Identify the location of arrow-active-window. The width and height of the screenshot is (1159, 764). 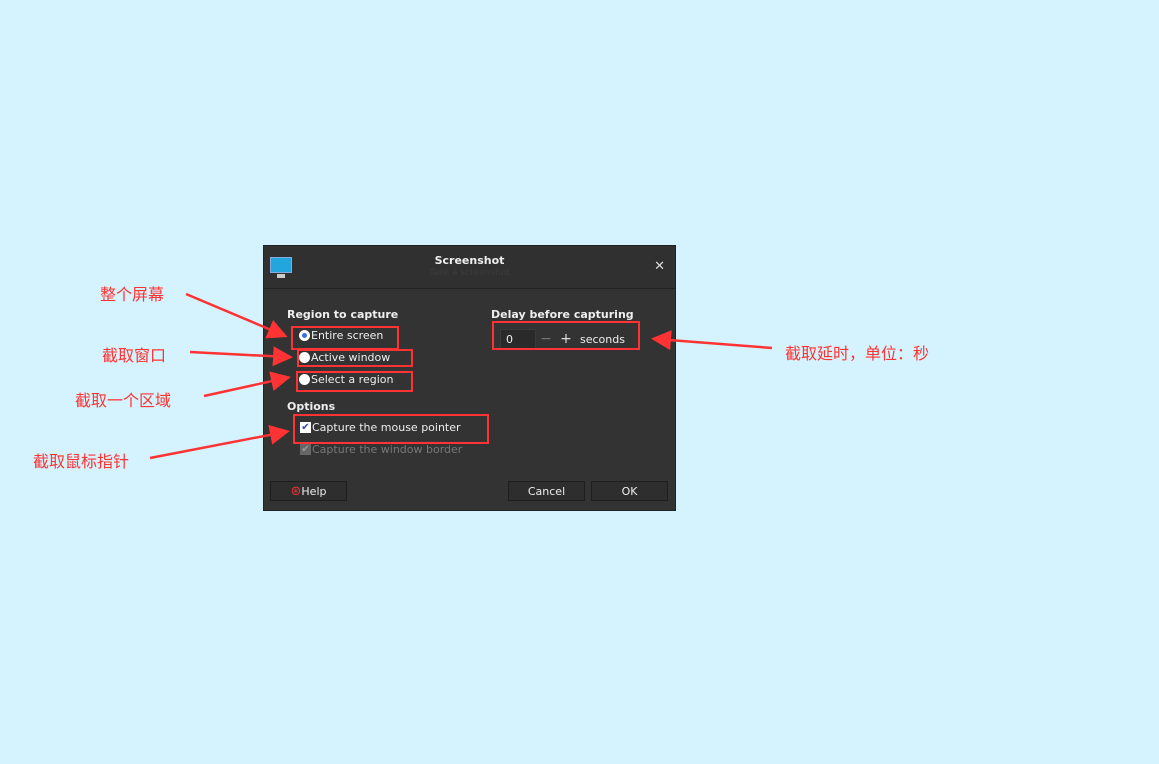
(241, 356).